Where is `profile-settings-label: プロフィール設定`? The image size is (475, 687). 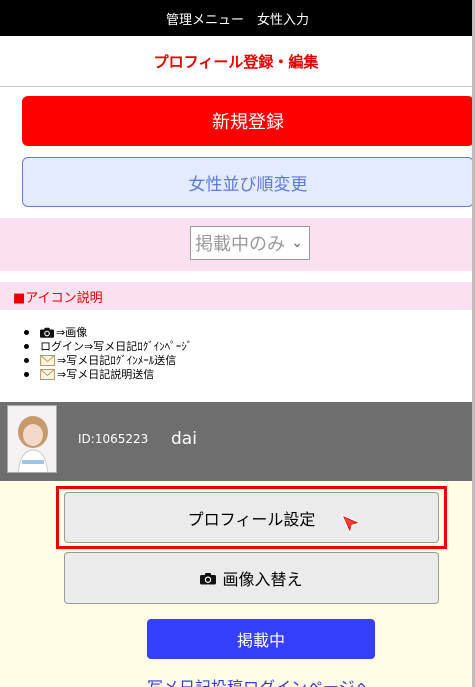 profile-settings-label: プロフィール設定 is located at coordinates (251, 519).